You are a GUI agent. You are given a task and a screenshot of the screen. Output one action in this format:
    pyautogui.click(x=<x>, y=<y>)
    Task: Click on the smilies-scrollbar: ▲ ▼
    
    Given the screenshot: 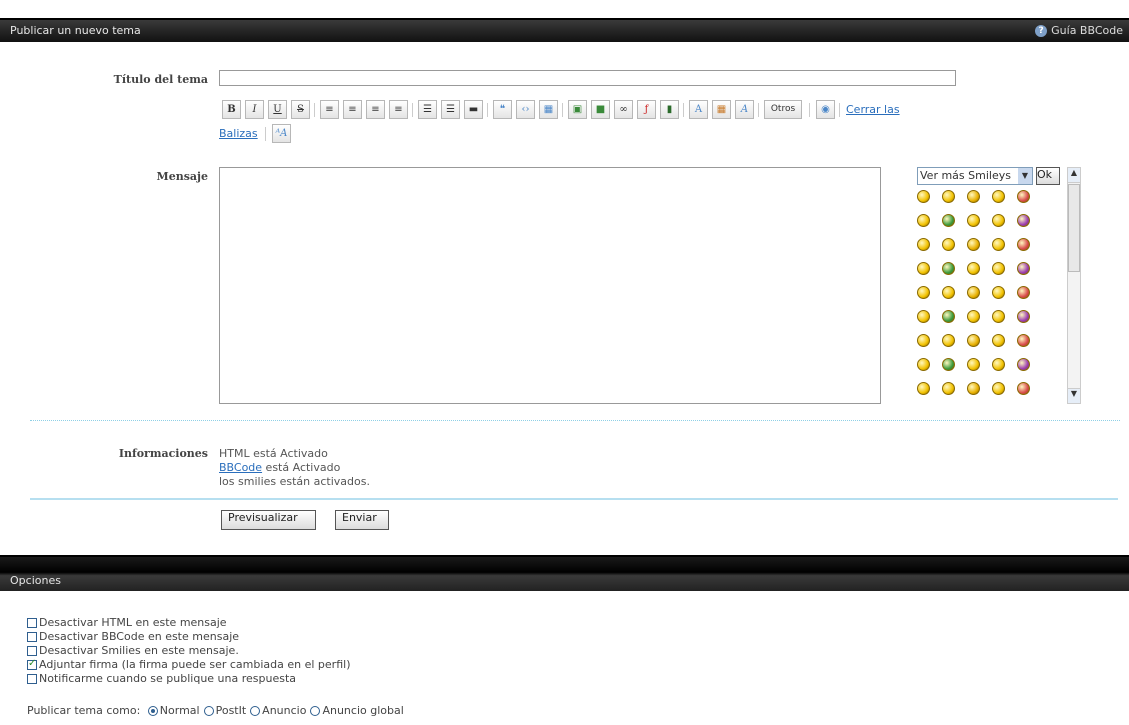 What is the action you would take?
    pyautogui.click(x=1074, y=285)
    